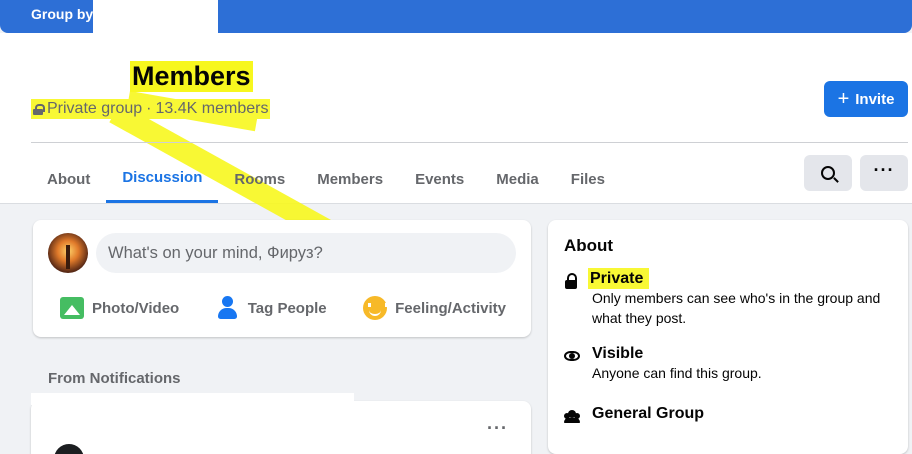  What do you see at coordinates (136, 308) in the screenshot?
I see `photo-video-label: Photo/Video` at bounding box center [136, 308].